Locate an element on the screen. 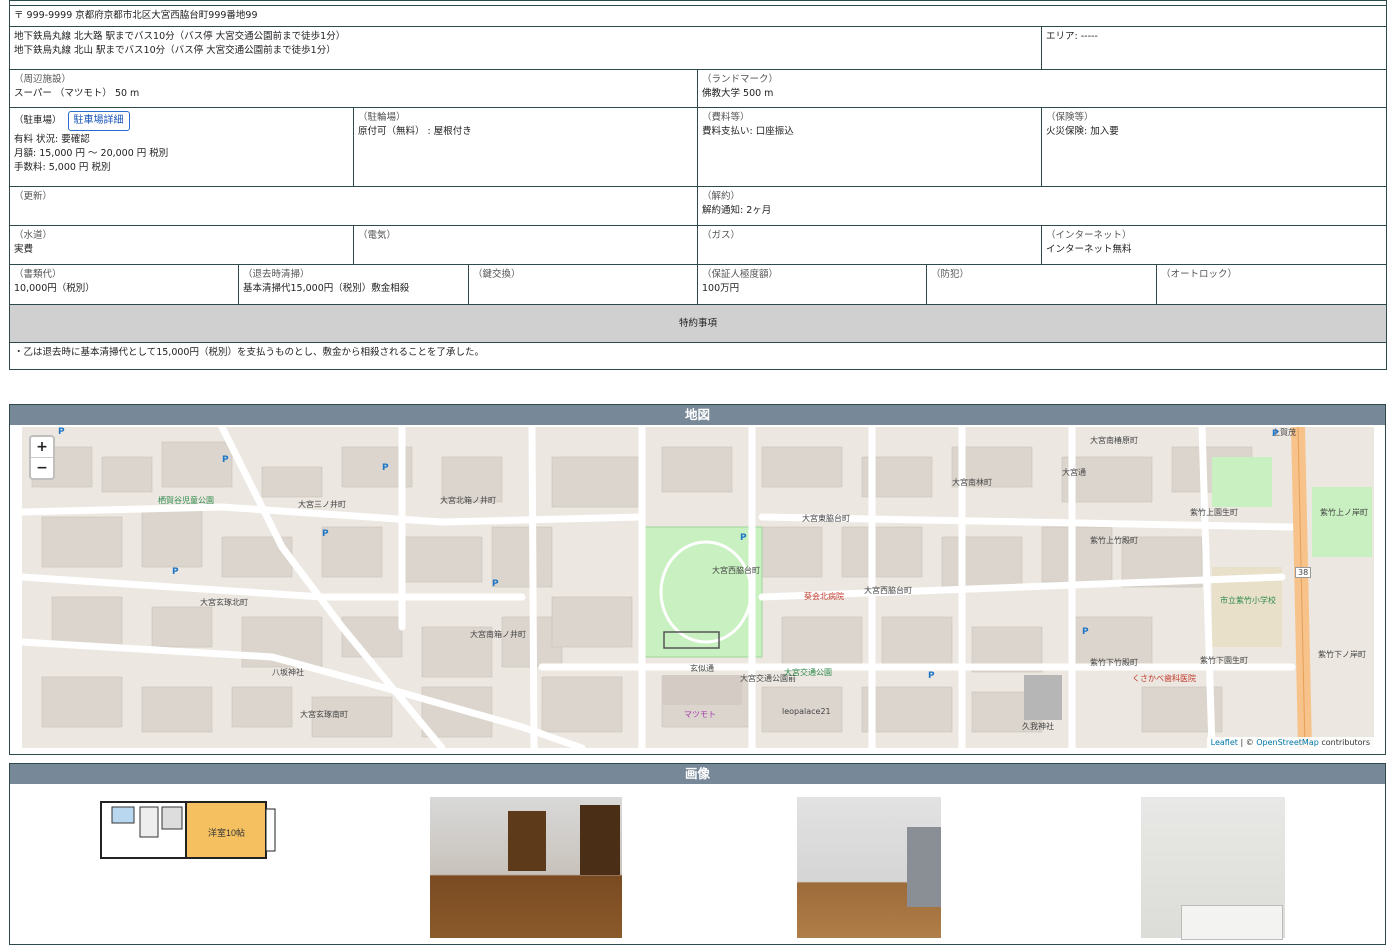 This screenshot has height=945, width=1394. electric-cell: （電気） is located at coordinates (525, 245).